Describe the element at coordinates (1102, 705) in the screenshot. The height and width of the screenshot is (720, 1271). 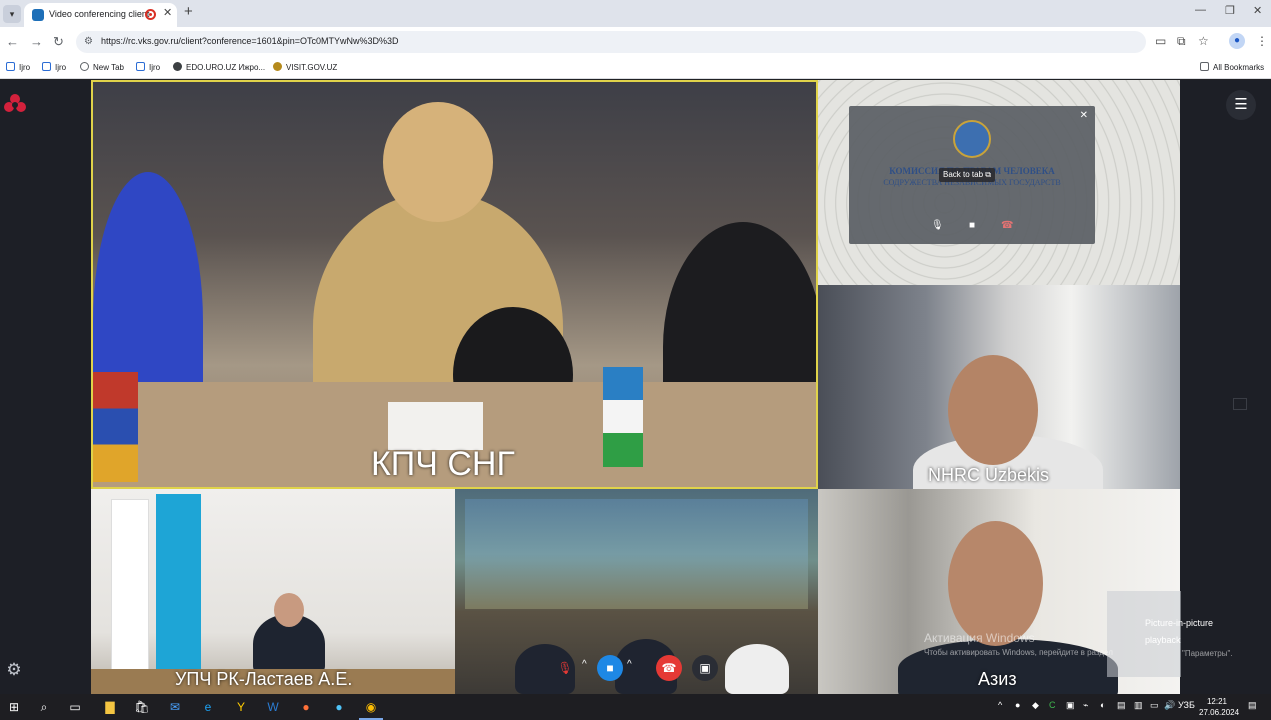
I see `tray-app-icon: ◐` at that location.